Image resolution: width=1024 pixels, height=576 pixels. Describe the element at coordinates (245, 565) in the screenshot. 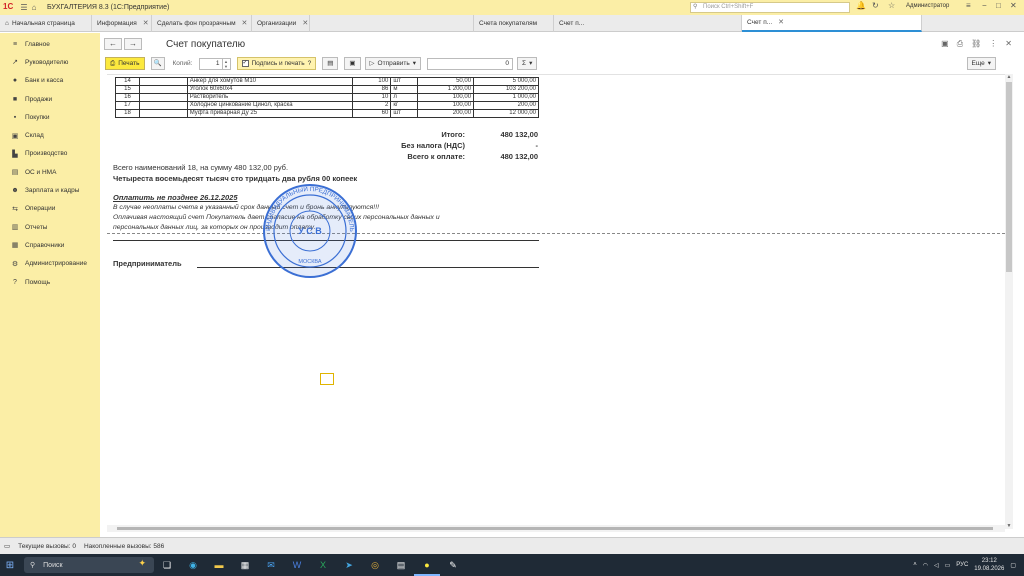

I see `store-icon: ▦` at that location.